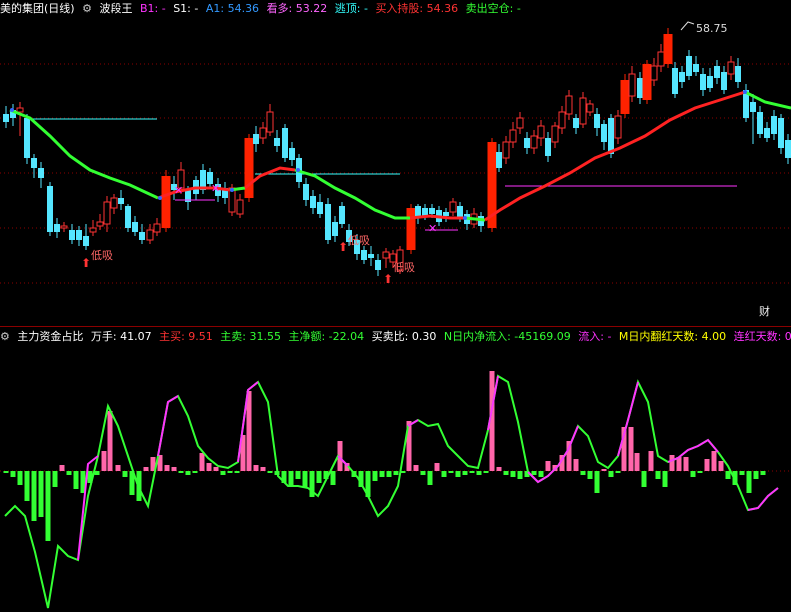 The image size is (791, 612). Describe the element at coordinates (115, 8) in the screenshot. I see `indicator-name: 波段王` at that location.